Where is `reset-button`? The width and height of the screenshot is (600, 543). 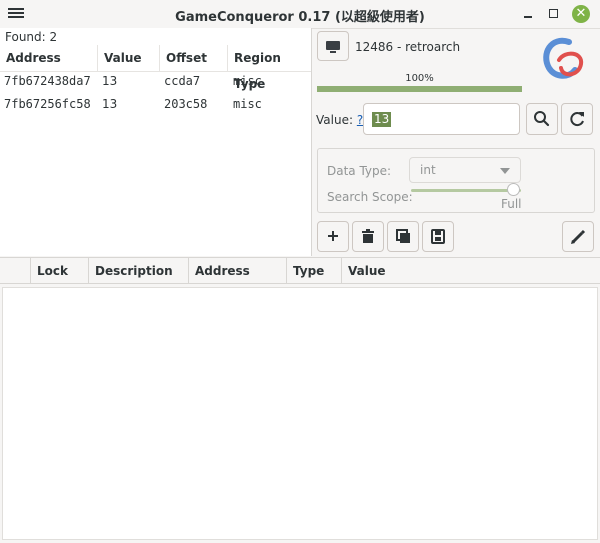
reset-button is located at coordinates (577, 119).